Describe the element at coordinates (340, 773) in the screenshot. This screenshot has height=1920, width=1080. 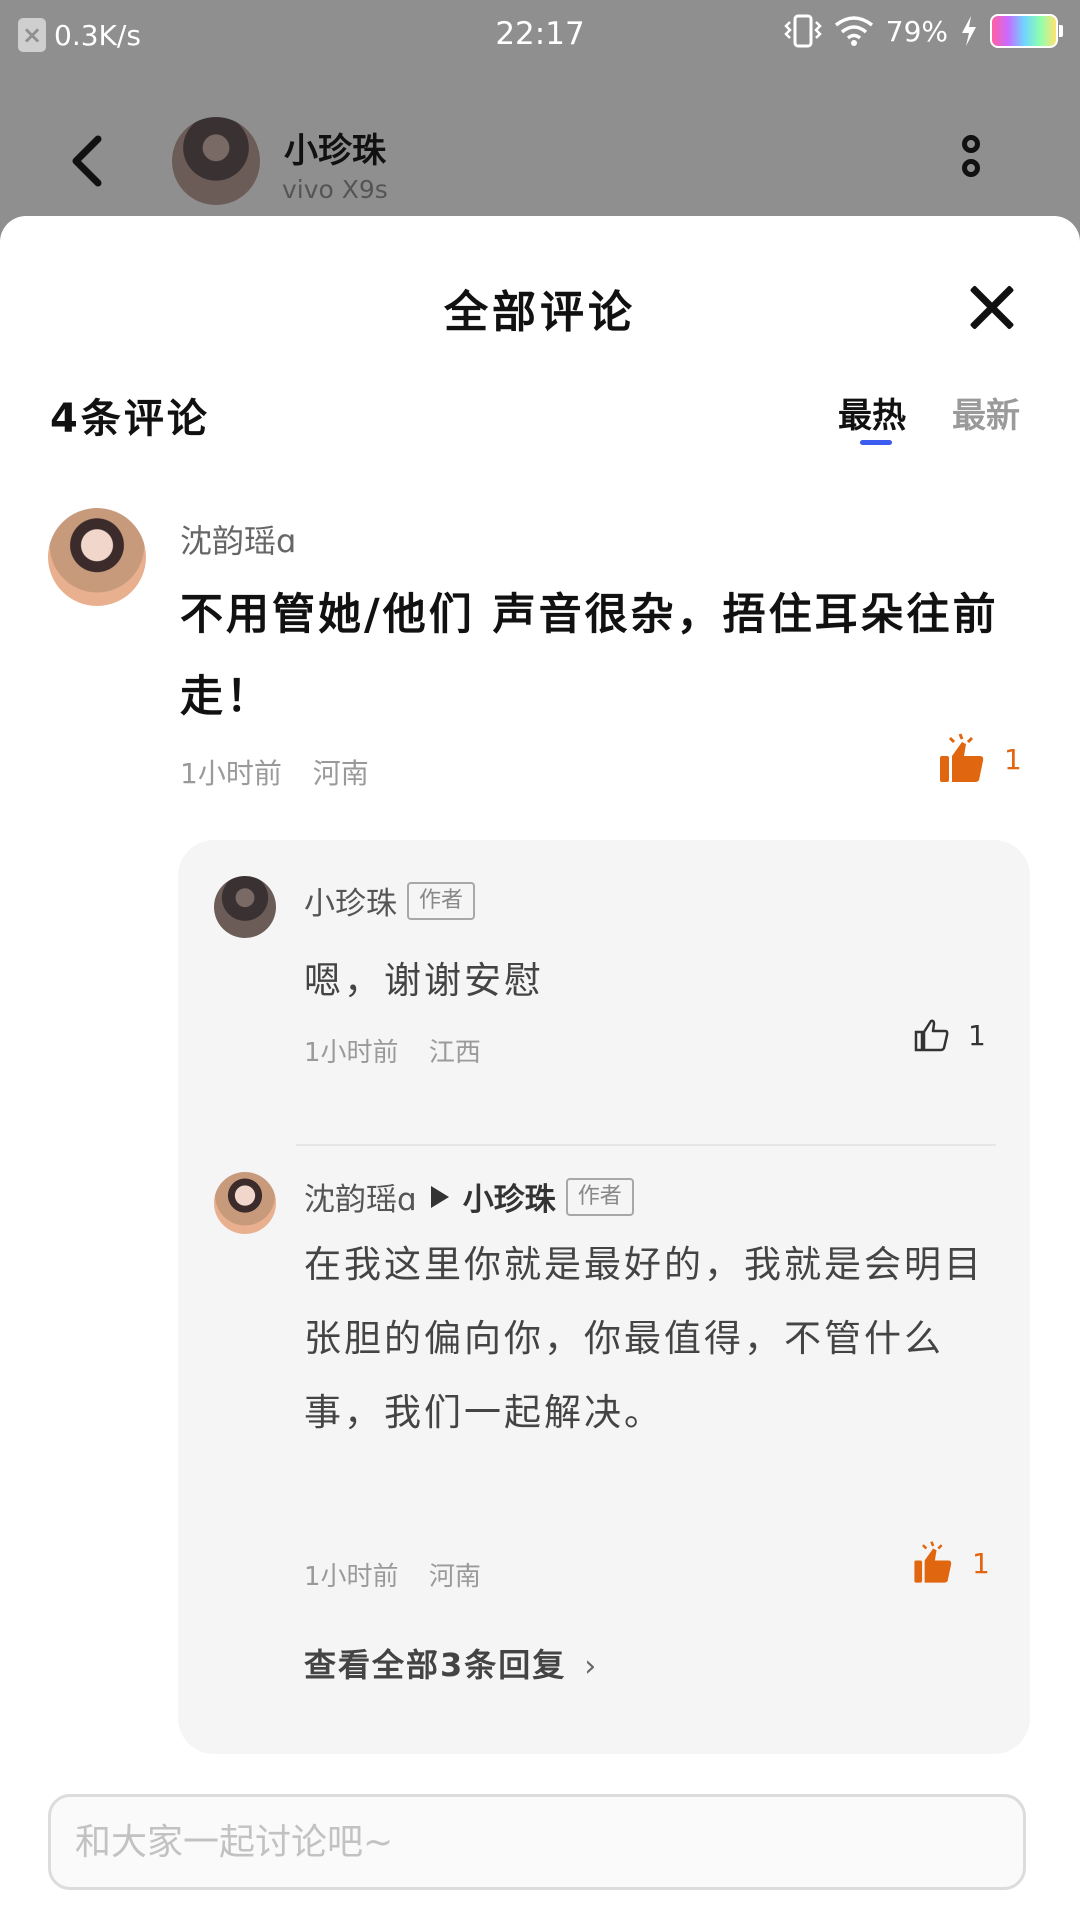
I see `comment-location: 河南` at that location.